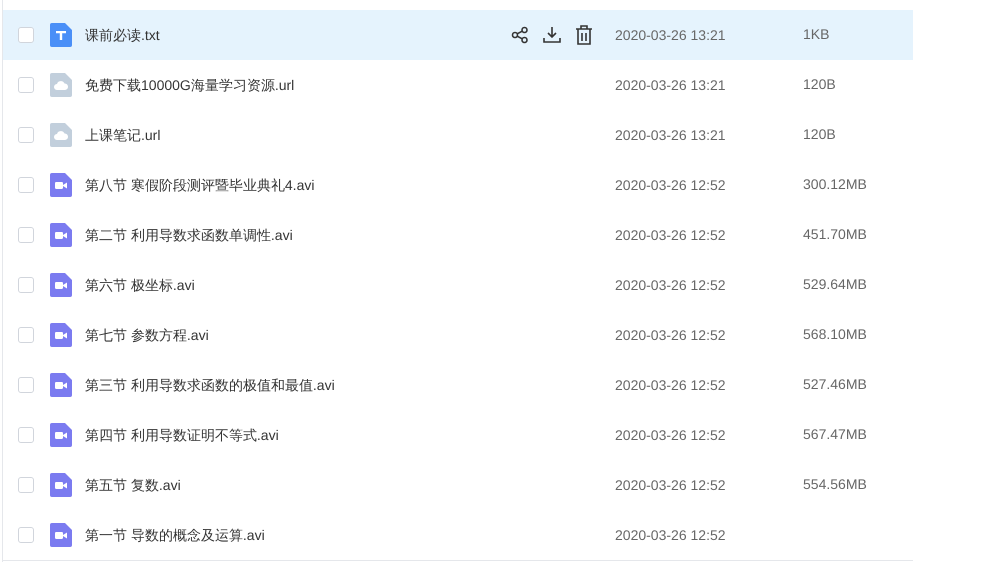 Image resolution: width=992 pixels, height=562 pixels. Describe the element at coordinates (61, 35) in the screenshot. I see `text-file-icon` at that location.